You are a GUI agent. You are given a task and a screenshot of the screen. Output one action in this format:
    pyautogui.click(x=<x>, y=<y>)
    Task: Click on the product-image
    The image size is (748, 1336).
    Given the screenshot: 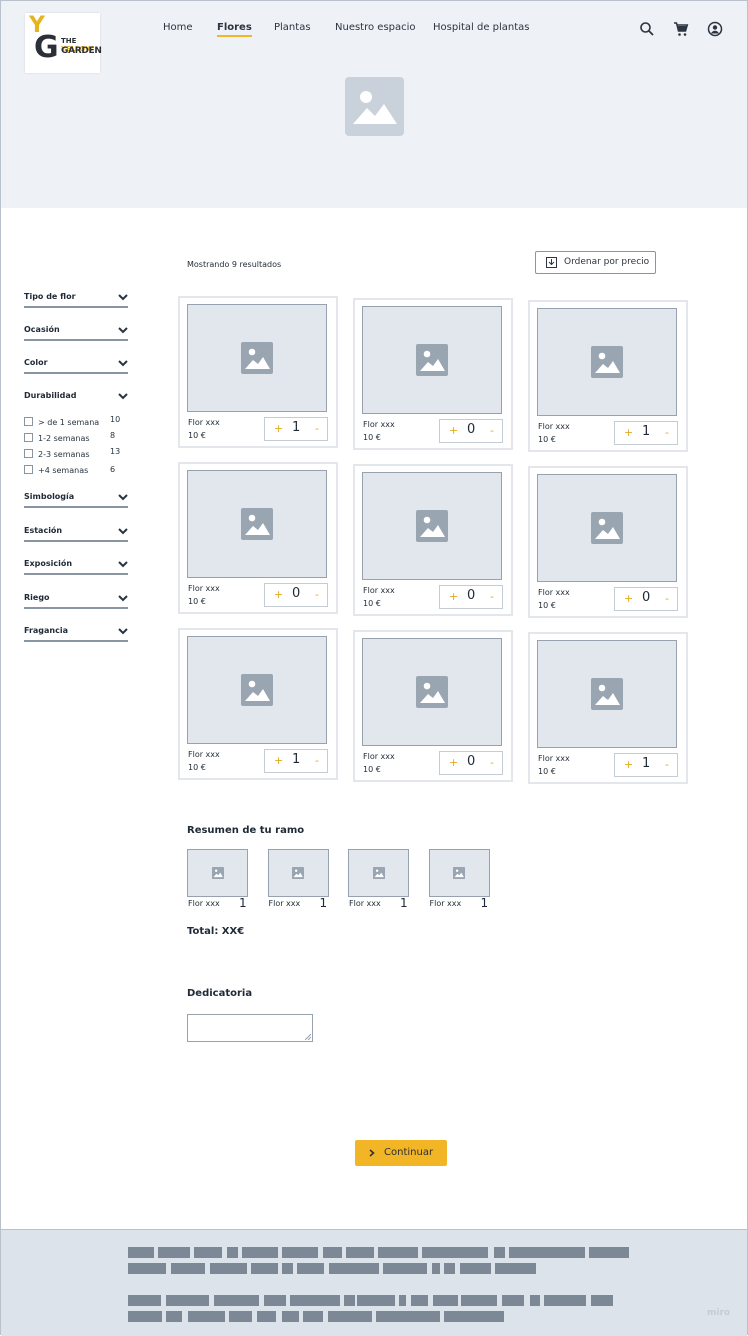 What is the action you would take?
    pyautogui.click(x=432, y=526)
    